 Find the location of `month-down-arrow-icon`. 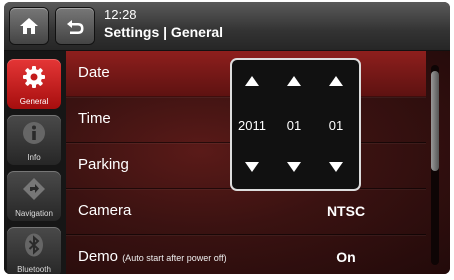

month-down-arrow-icon is located at coordinates (294, 167).